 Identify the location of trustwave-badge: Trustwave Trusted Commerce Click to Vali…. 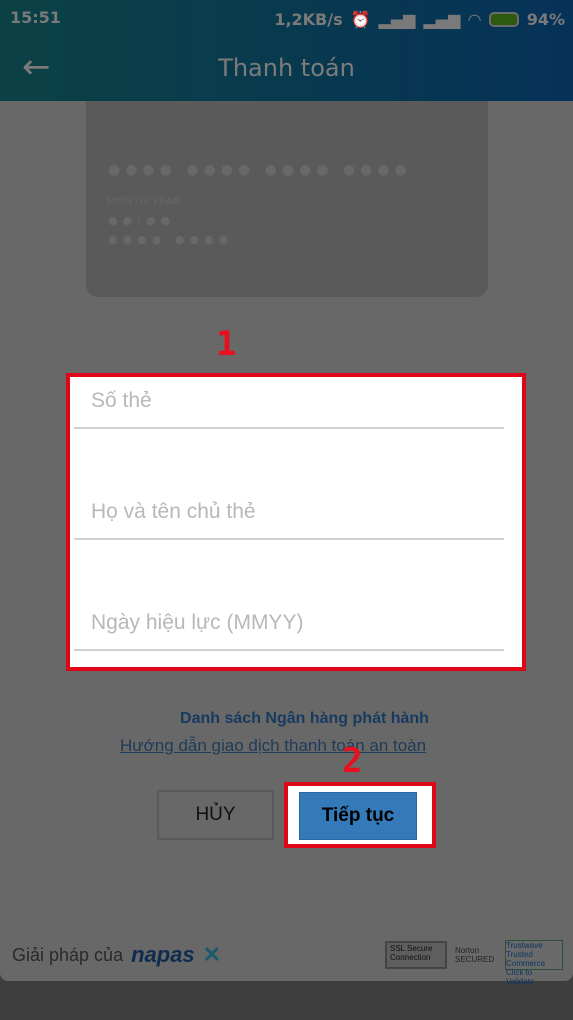
(534, 963).